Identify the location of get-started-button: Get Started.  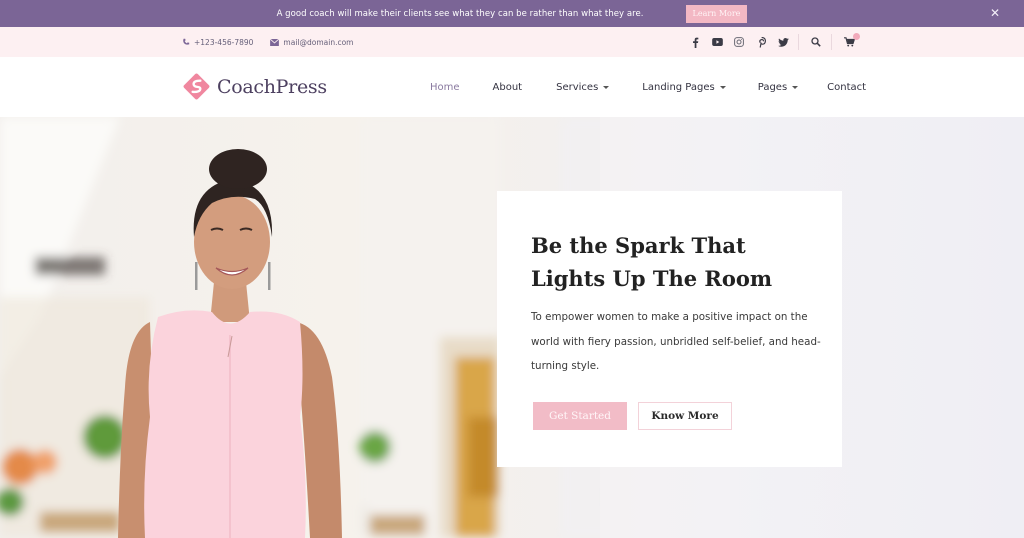
(580, 416).